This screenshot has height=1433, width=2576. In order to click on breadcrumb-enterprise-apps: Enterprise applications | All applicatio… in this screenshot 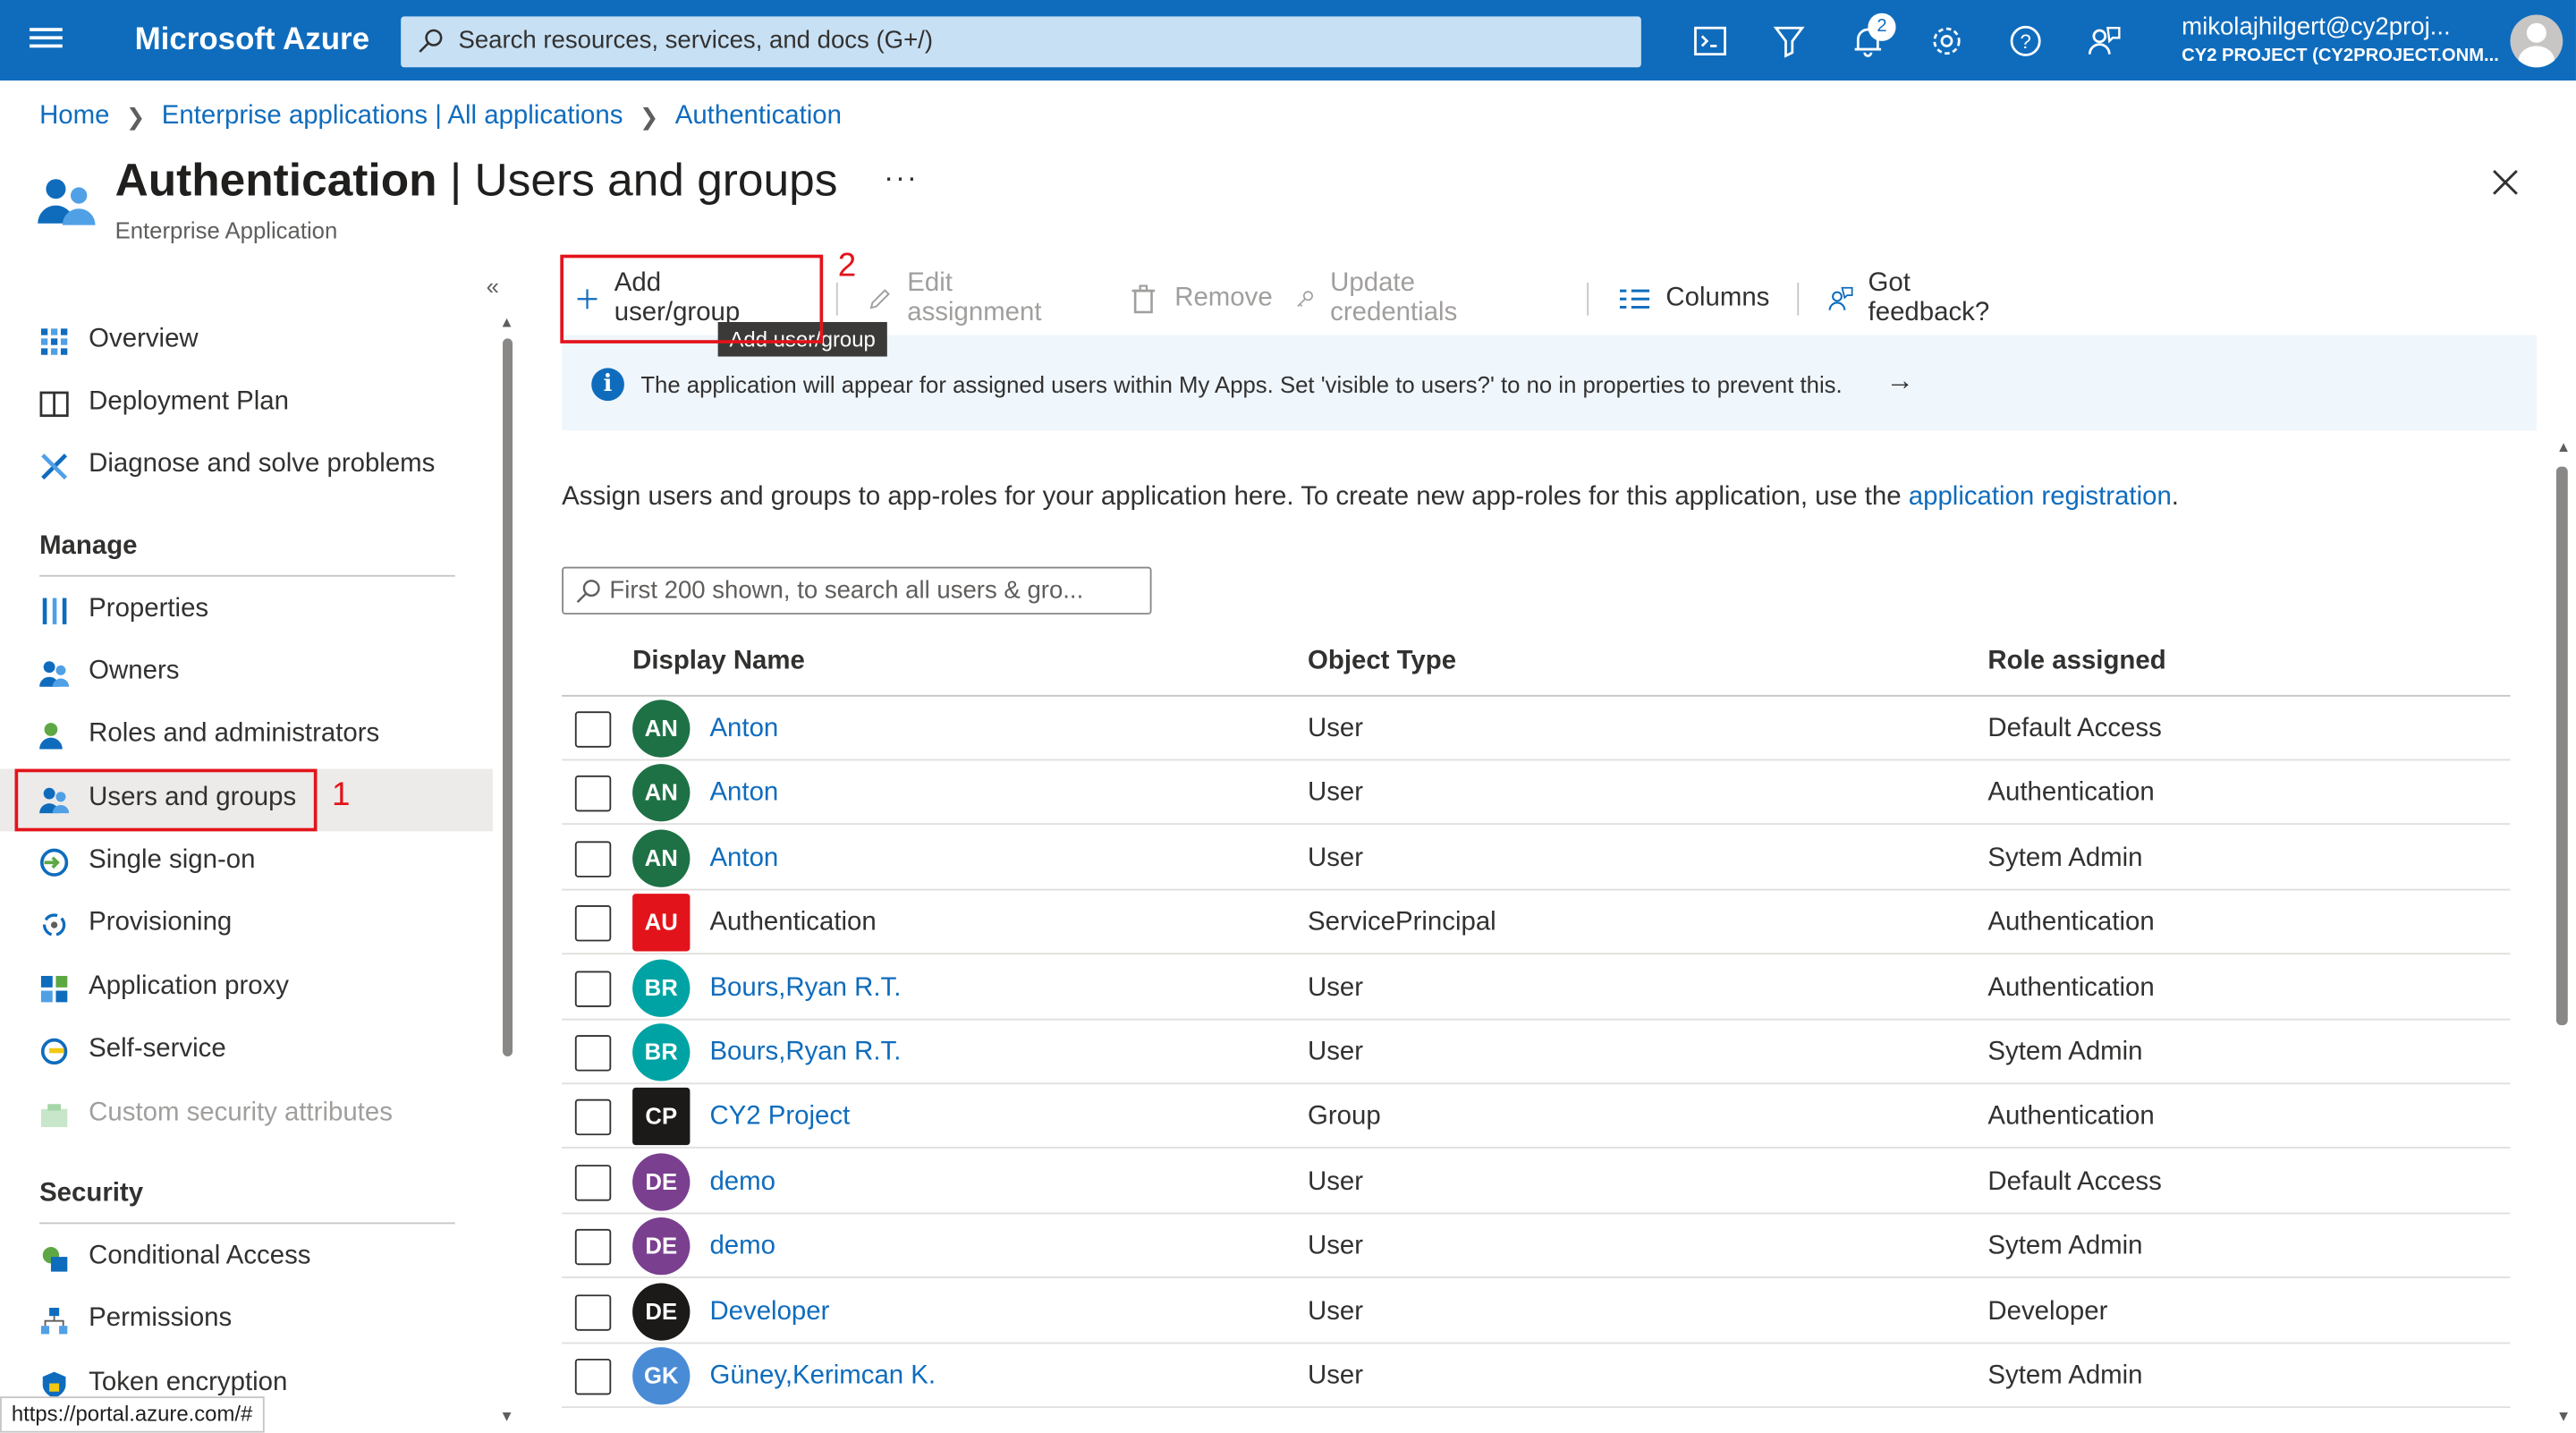, I will do `click(392, 116)`.